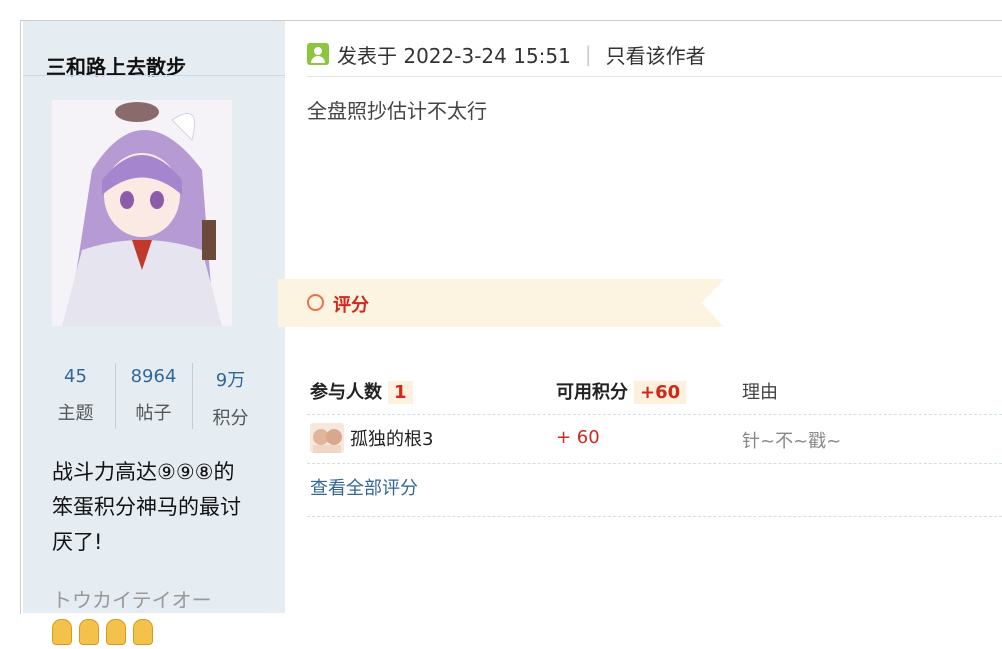 The height and width of the screenshot is (649, 1002). I want to click on view-all-ratings-link: 查看全部评分, so click(364, 487).